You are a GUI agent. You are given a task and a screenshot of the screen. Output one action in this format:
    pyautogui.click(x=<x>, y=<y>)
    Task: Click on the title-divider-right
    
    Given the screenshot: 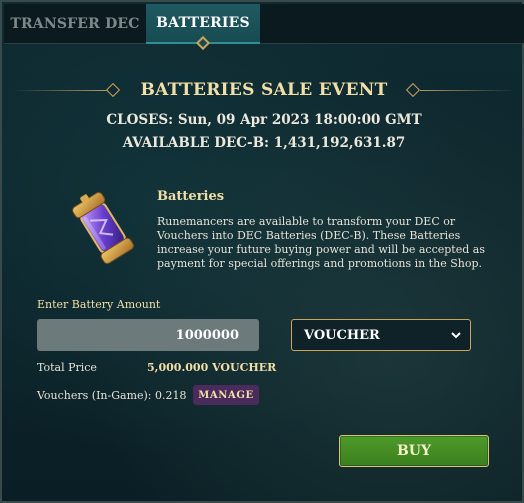 What is the action you would take?
    pyautogui.click(x=468, y=90)
    